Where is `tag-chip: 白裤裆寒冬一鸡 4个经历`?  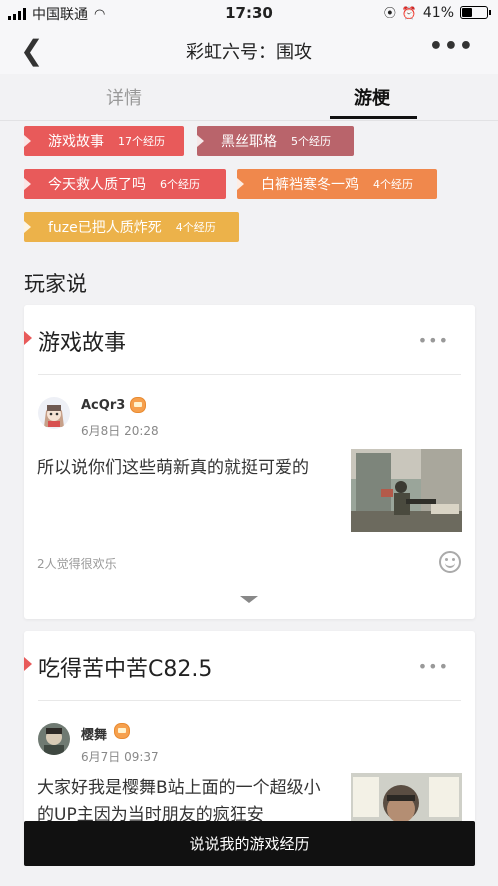 tag-chip: 白裤裆寒冬一鸡 4个经历 is located at coordinates (337, 184).